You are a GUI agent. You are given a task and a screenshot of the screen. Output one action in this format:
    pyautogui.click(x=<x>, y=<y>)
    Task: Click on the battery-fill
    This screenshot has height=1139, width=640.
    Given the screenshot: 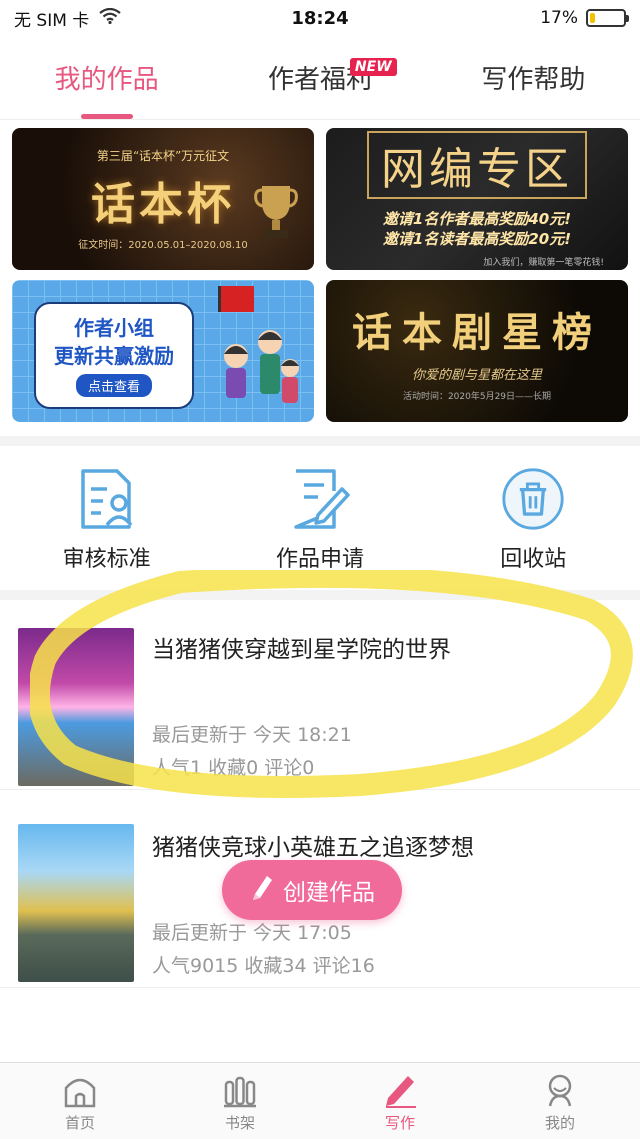 What is the action you would take?
    pyautogui.click(x=593, y=18)
    